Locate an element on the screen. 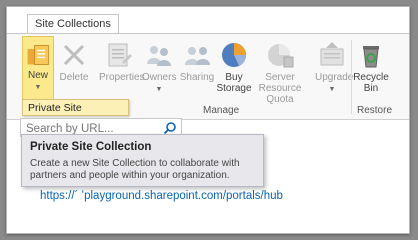 This screenshot has width=418, height=240. properties-button: Properties is located at coordinates (122, 69).